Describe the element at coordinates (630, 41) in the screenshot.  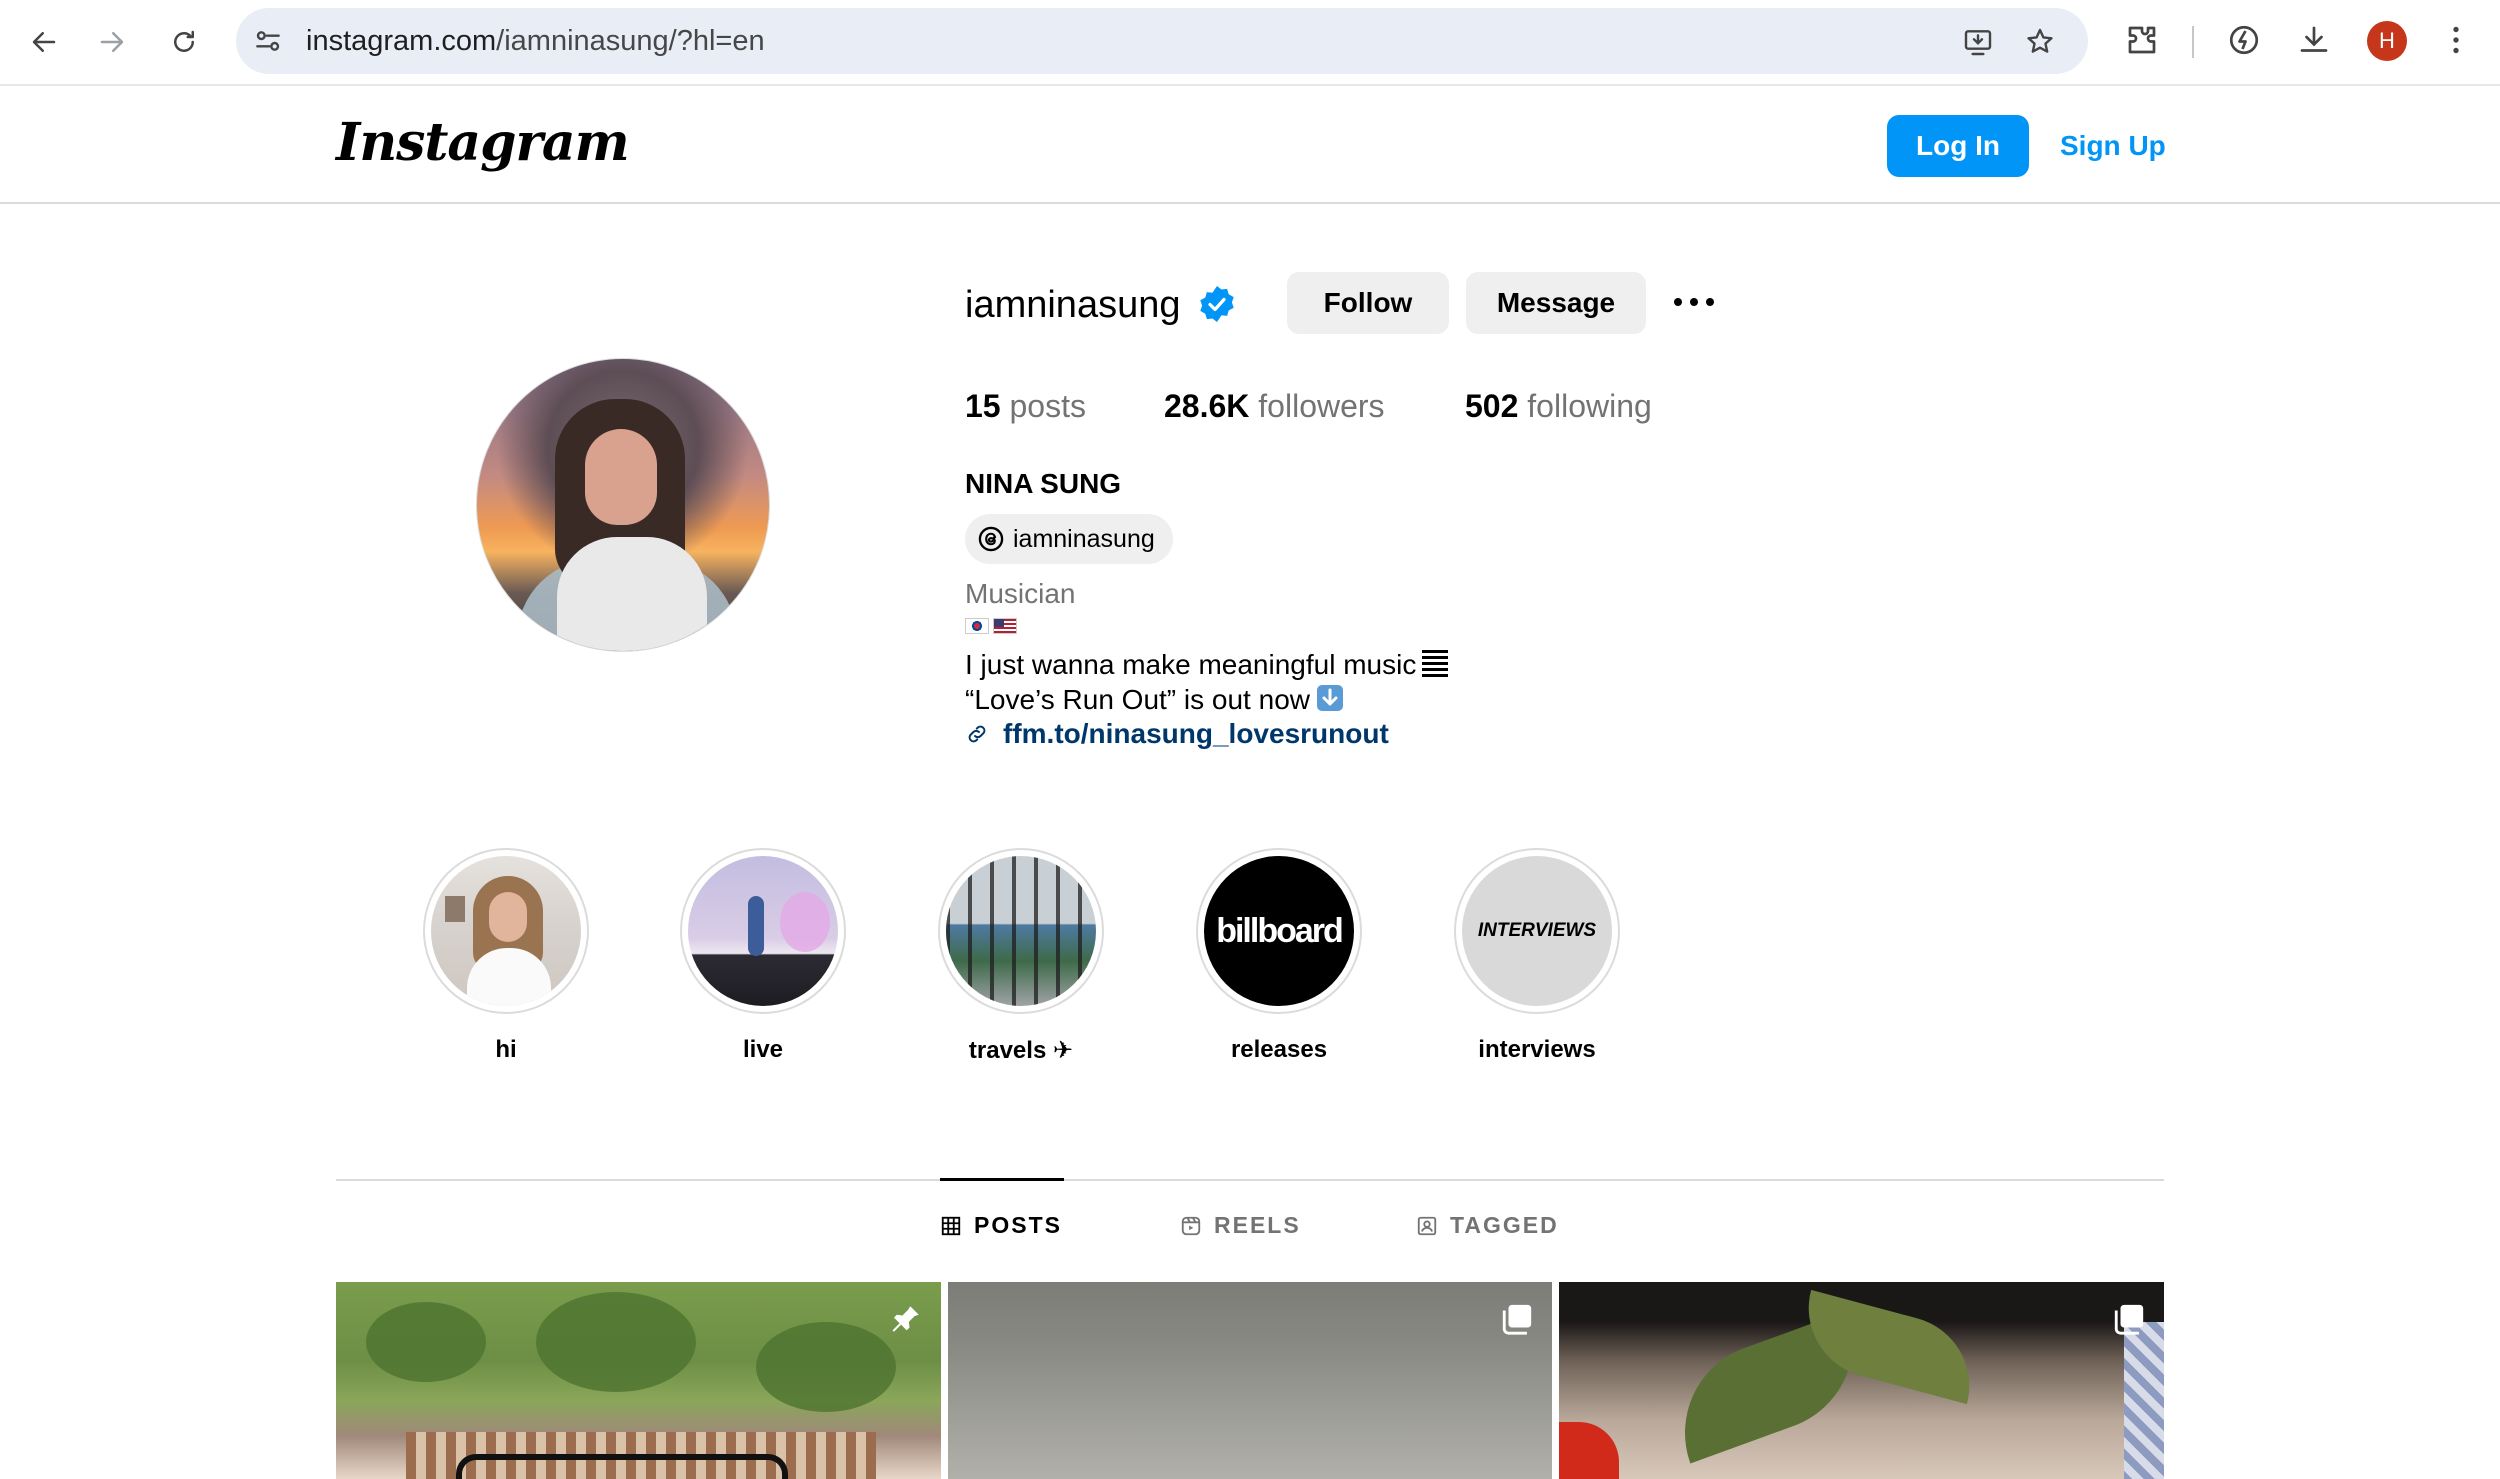
I see `url-path: /iamninasung/?hl=en` at that location.